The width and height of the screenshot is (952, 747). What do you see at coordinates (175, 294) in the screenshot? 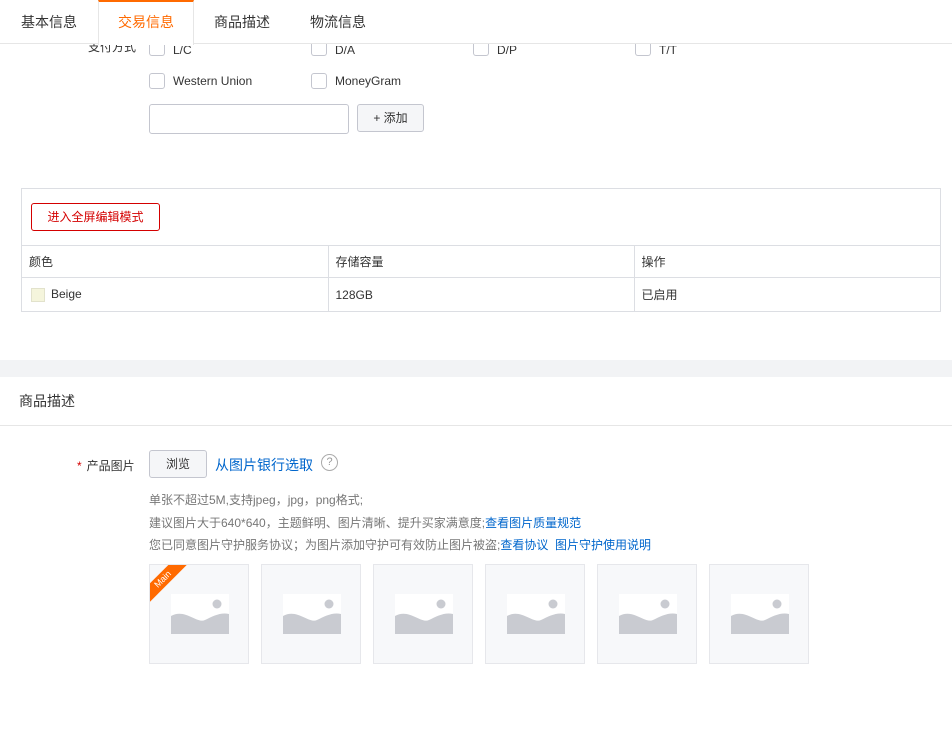
I see `color-cell: Beige` at bounding box center [175, 294].